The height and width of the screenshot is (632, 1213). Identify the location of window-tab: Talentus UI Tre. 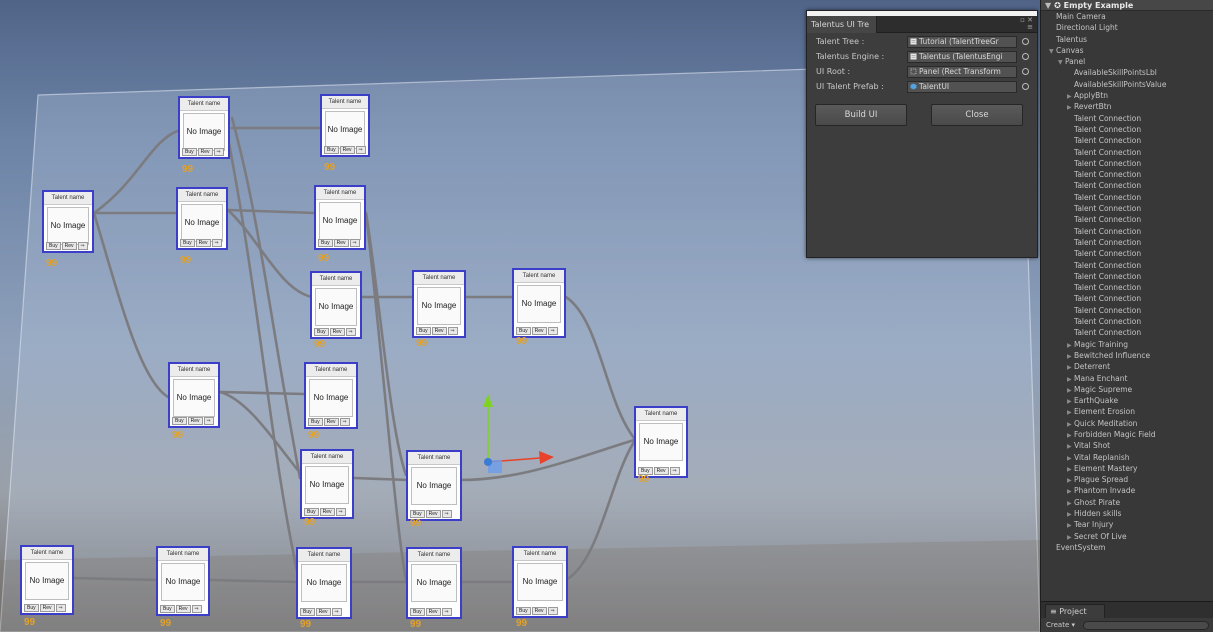
(842, 24).